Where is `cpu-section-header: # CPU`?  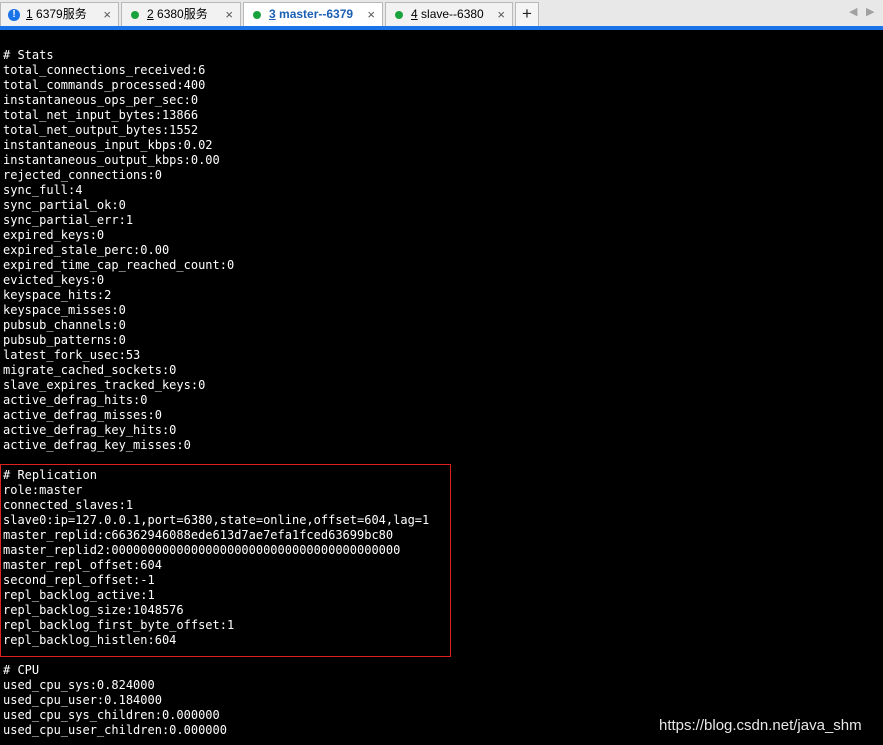
cpu-section-header: # CPU is located at coordinates (21, 670).